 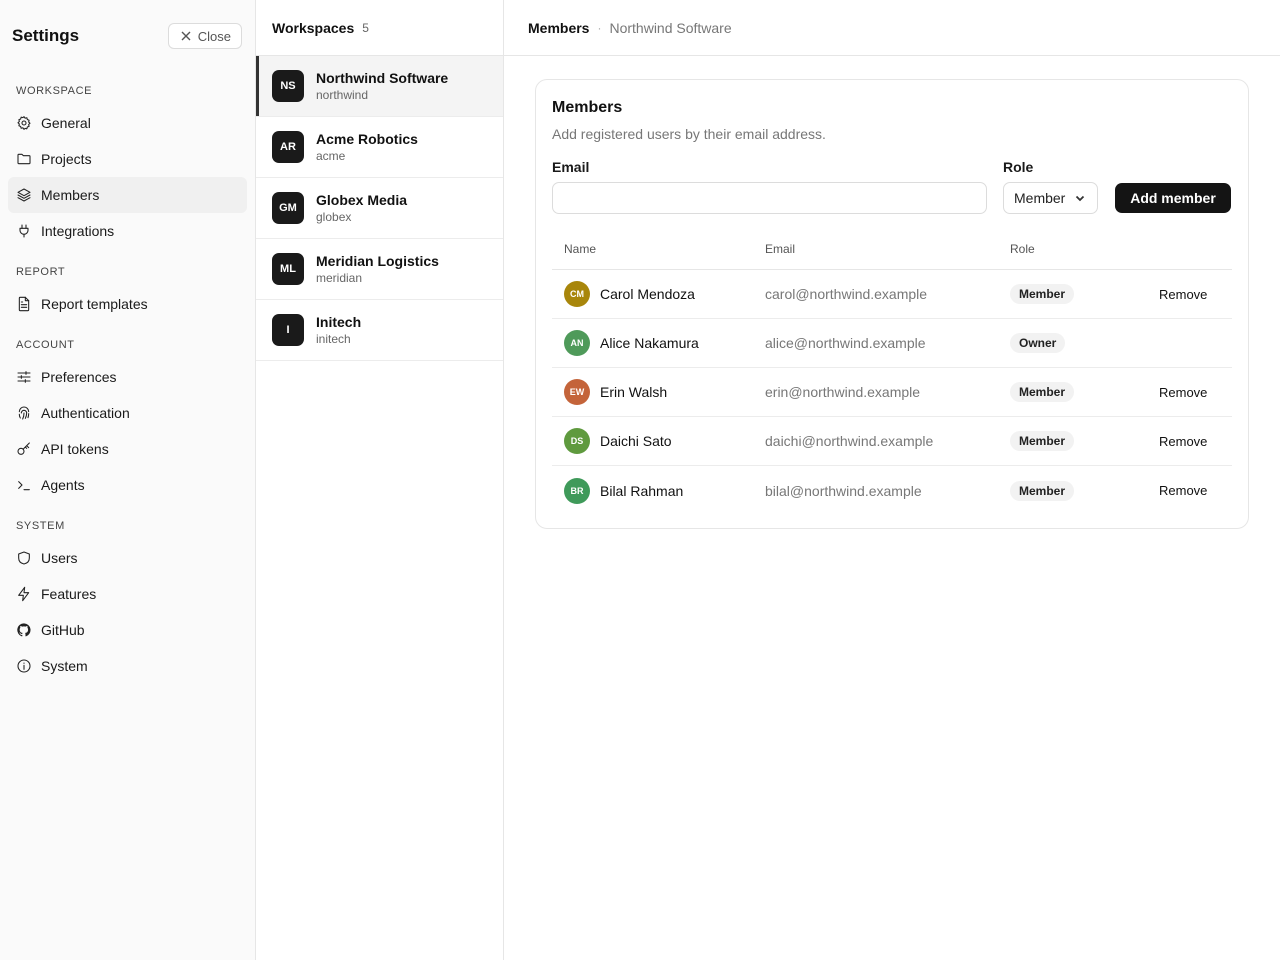 I want to click on sidebar-item-label: Agents, so click(x=63, y=485).